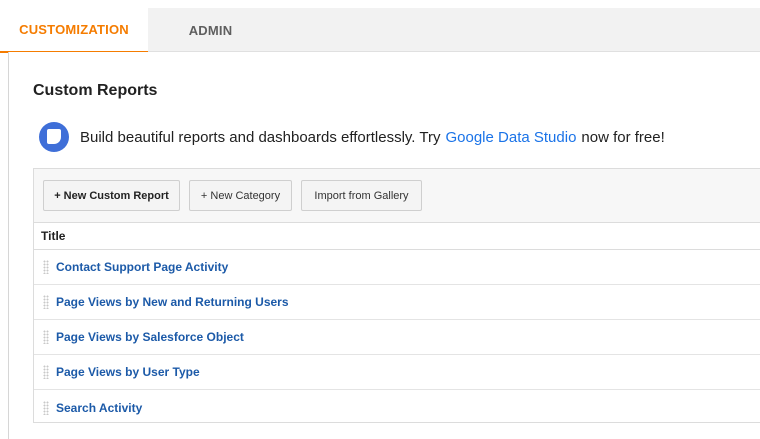  I want to click on google-data-studio-icon, so click(54, 137).